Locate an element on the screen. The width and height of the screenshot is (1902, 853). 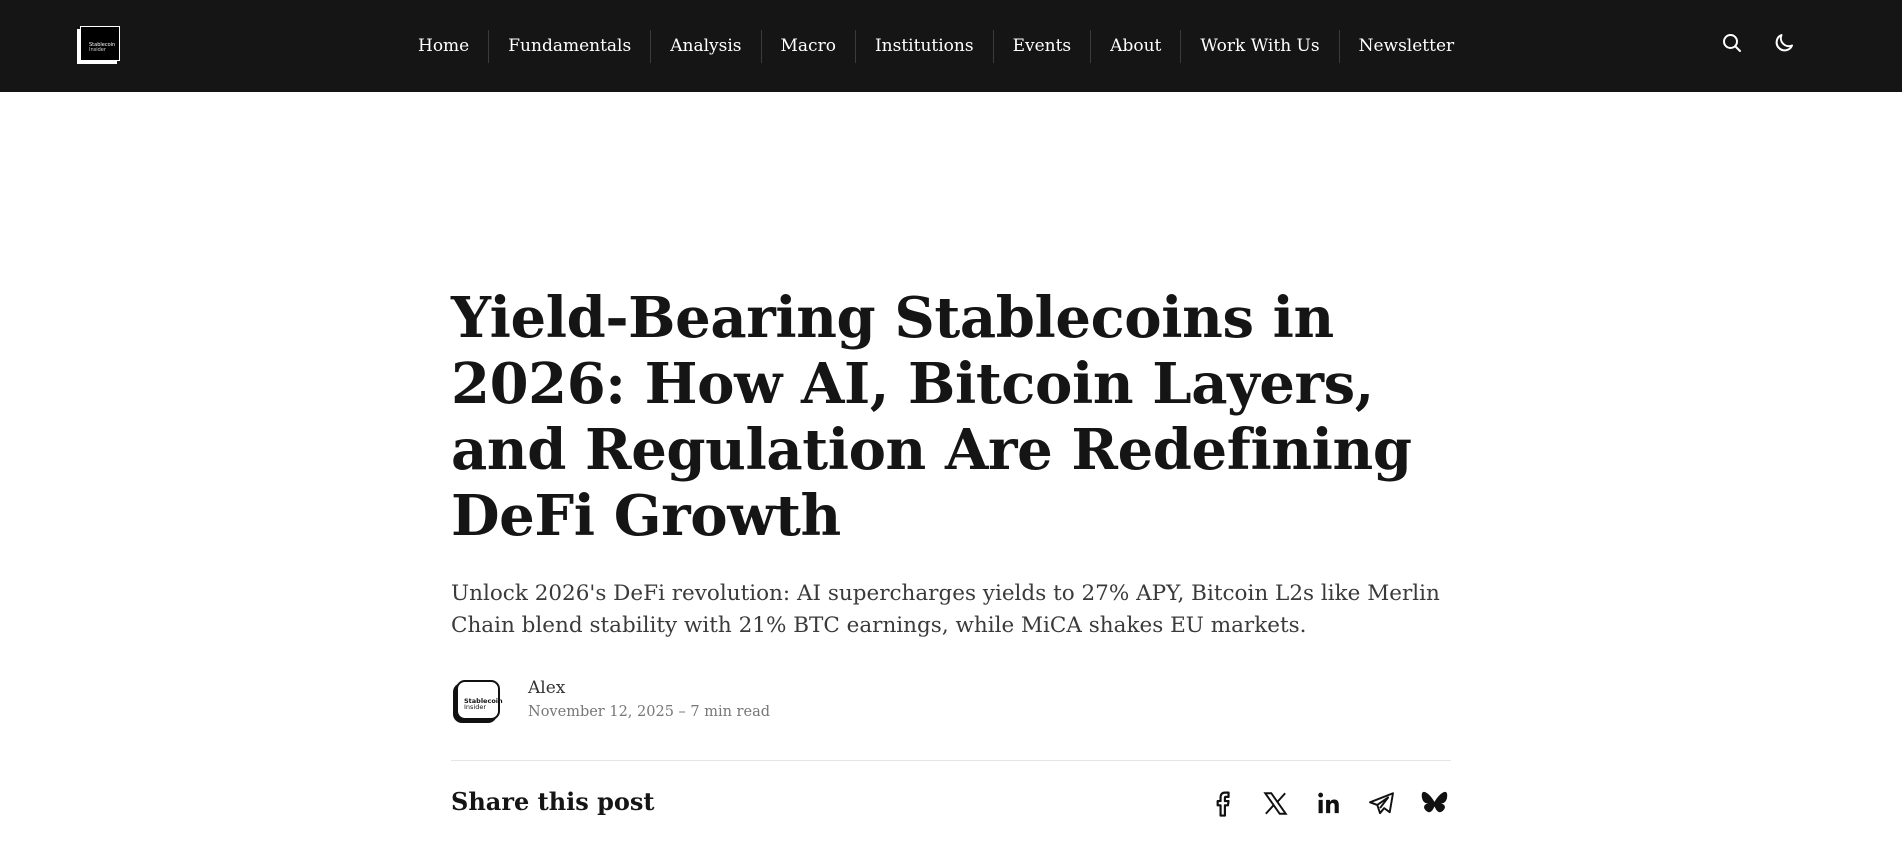
linkedin-icon is located at coordinates (1328, 803).